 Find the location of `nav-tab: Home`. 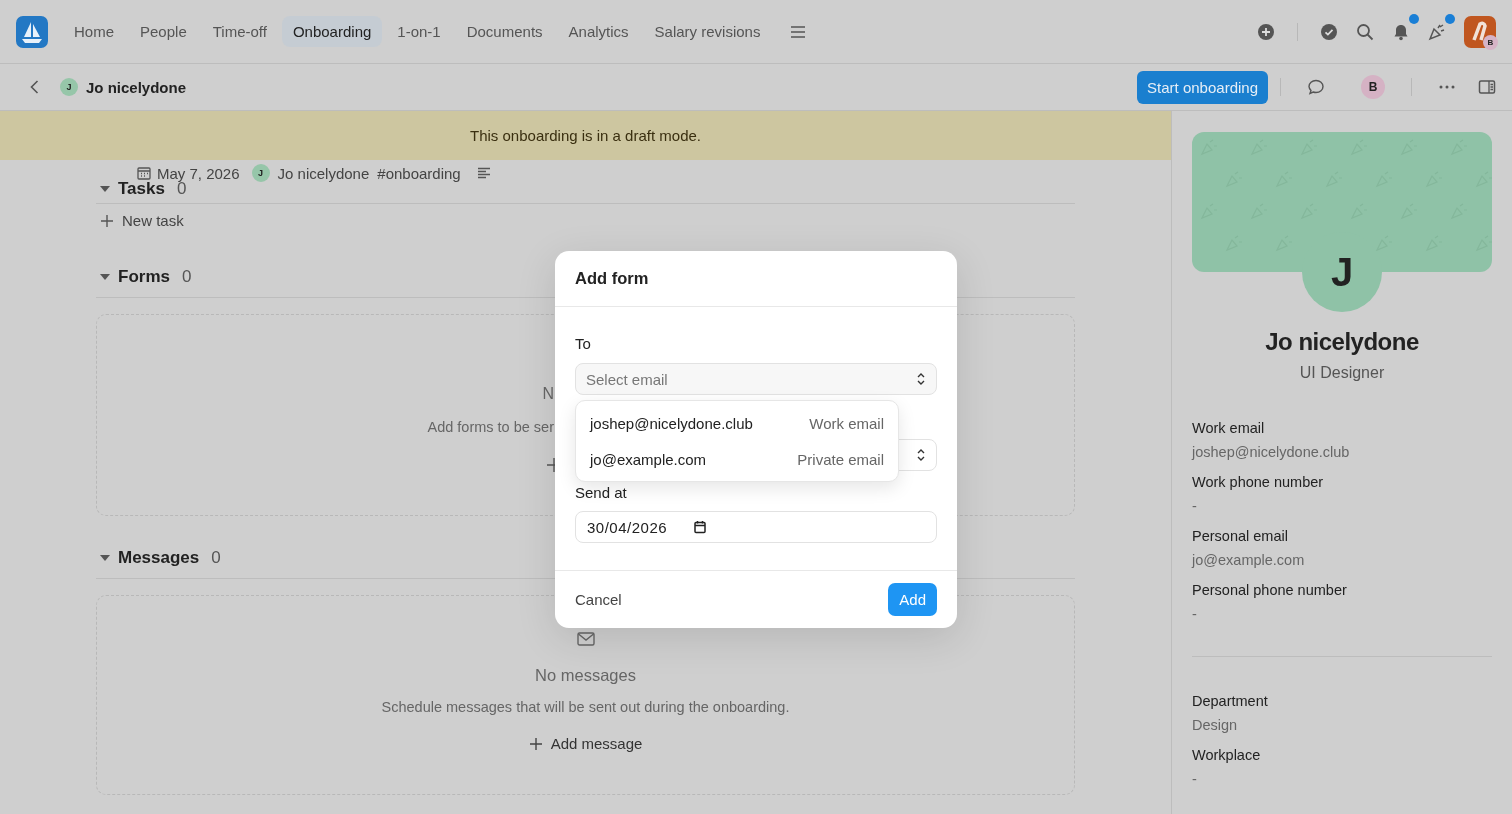

nav-tab: Home is located at coordinates (94, 31).